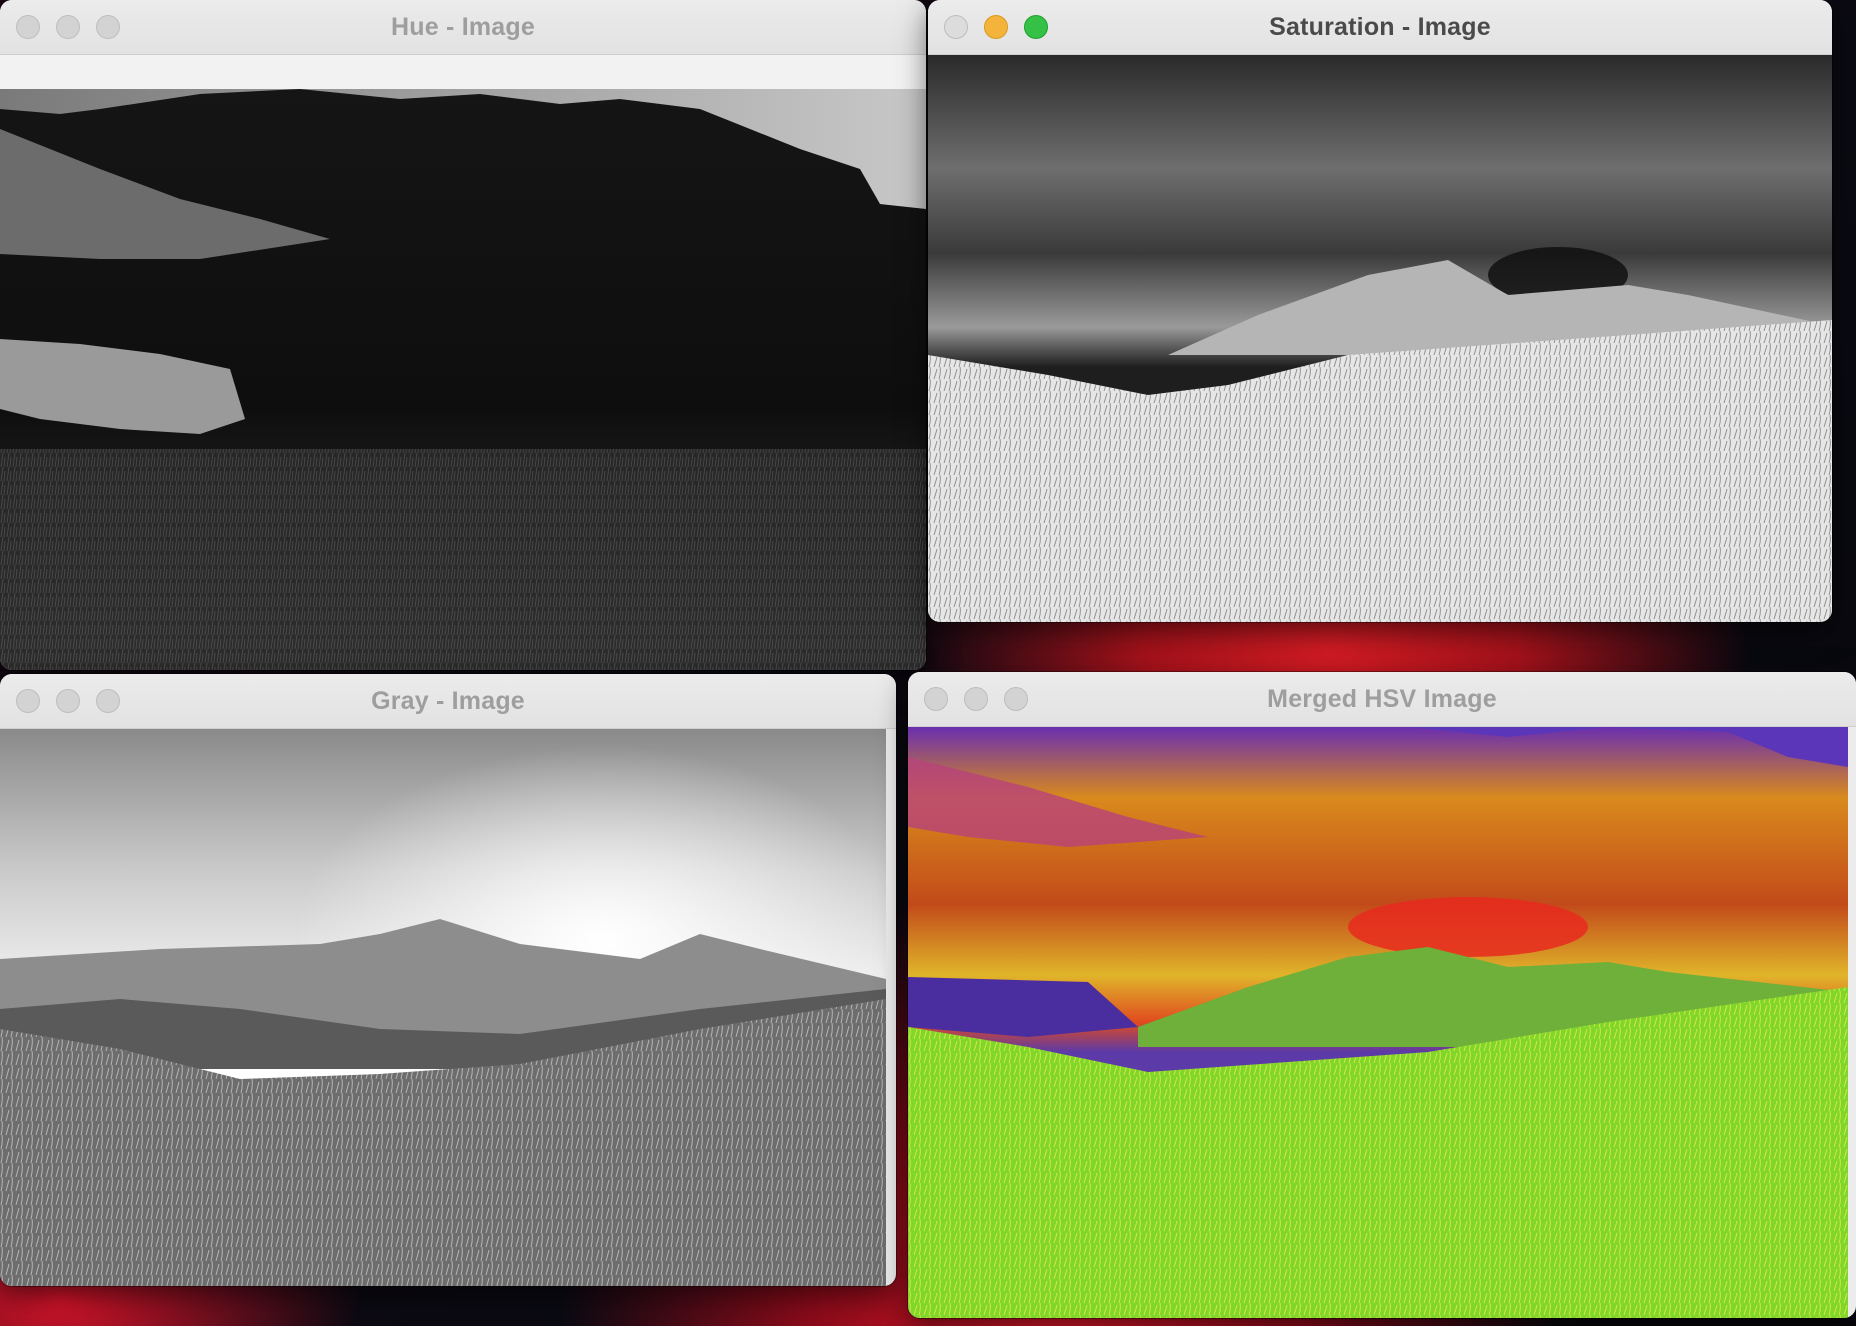  Describe the element at coordinates (1380, 27) in the screenshot. I see `window-title: Saturation - Image` at that location.